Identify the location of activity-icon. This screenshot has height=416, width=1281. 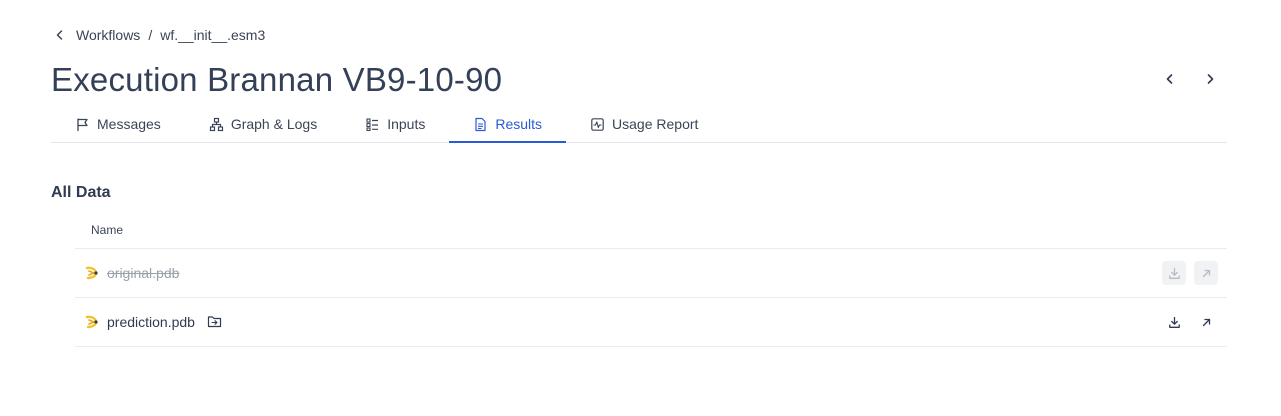
(597, 124).